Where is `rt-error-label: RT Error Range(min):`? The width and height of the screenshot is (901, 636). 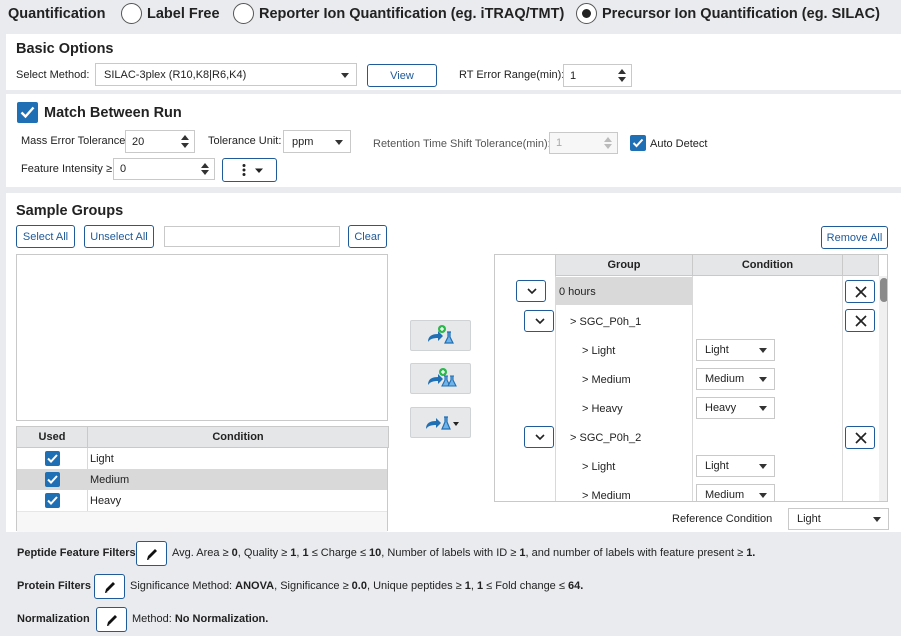
rt-error-label: RT Error Range(min): is located at coordinates (512, 75).